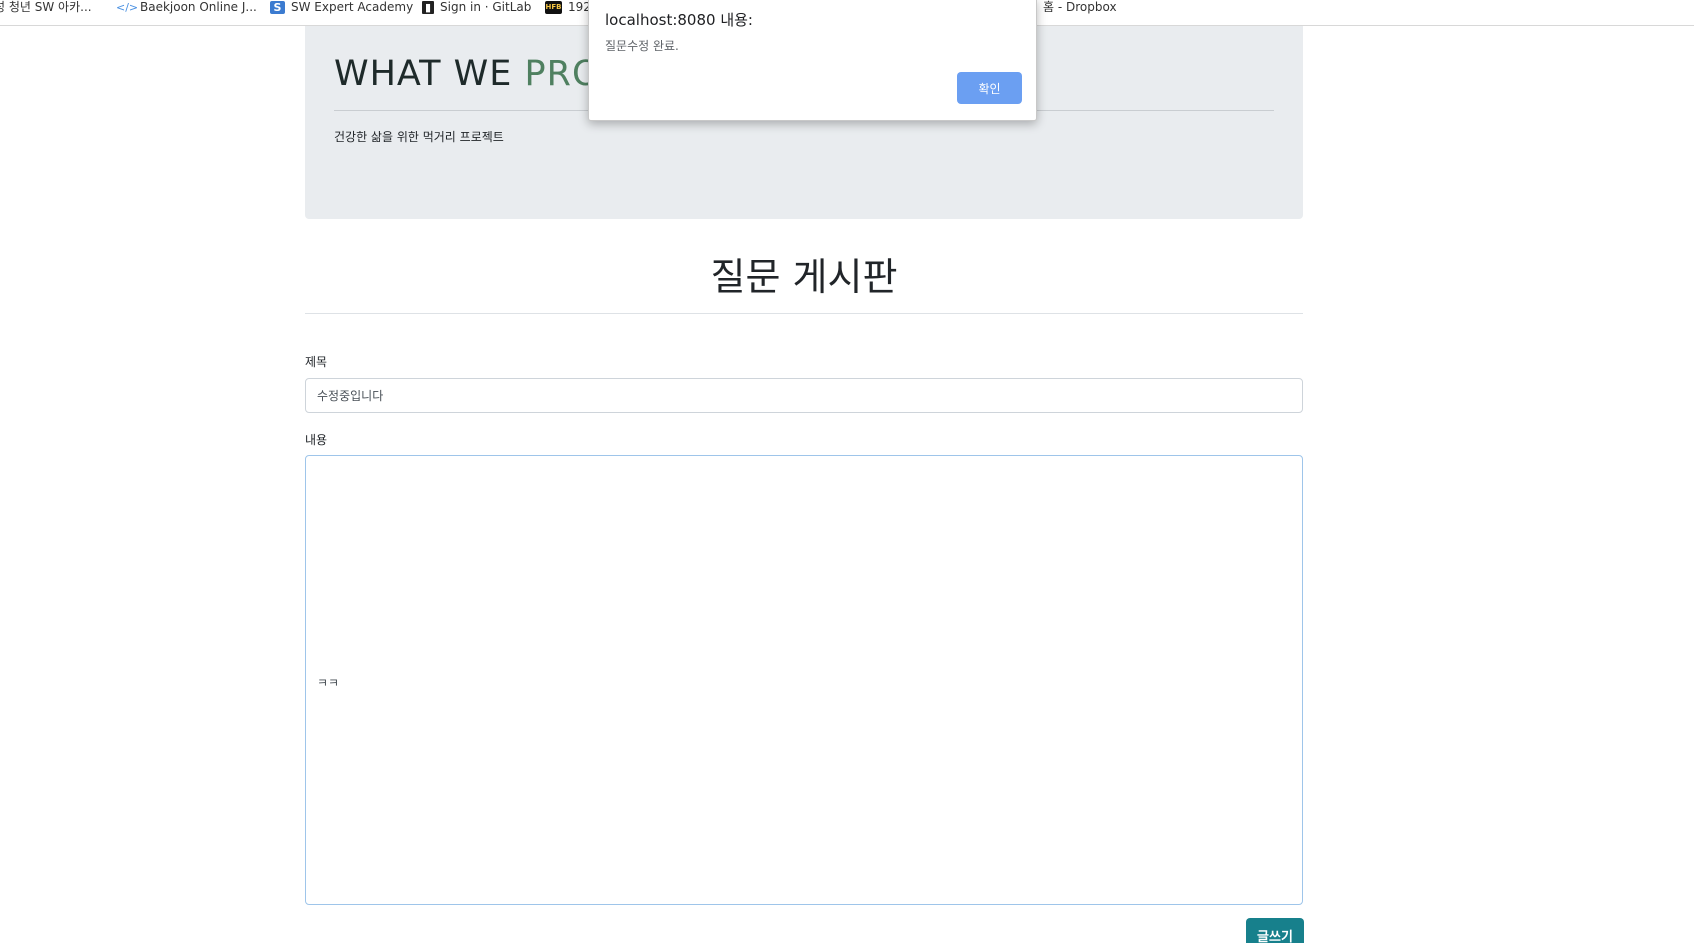 This screenshot has width=1694, height=943. I want to click on bookmark-label: SW Expert Academy, so click(352, 7).